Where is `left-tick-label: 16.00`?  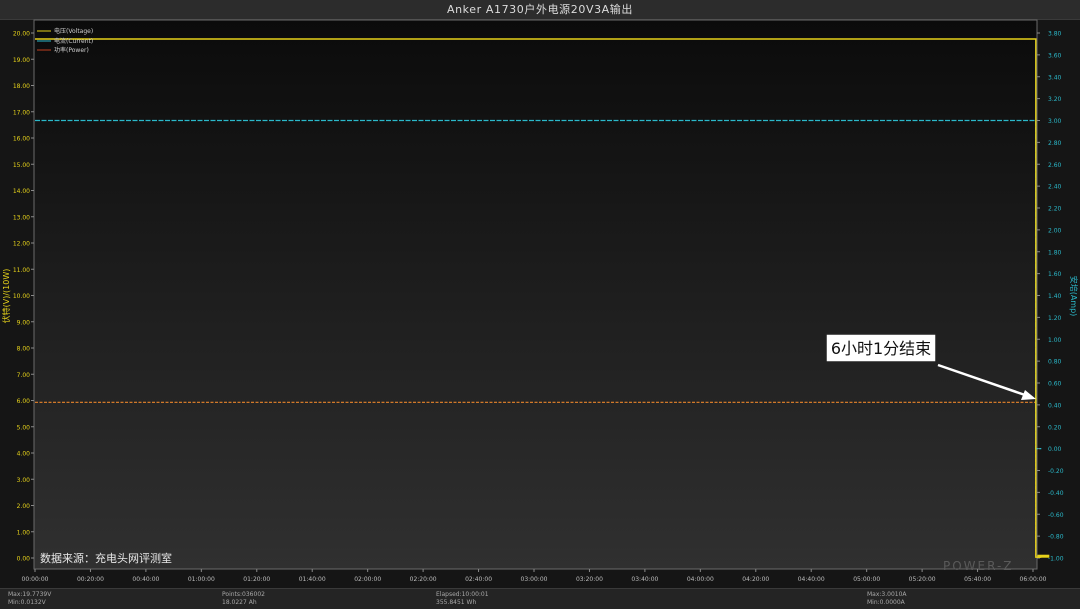 left-tick-label: 16.00 is located at coordinates (21, 139).